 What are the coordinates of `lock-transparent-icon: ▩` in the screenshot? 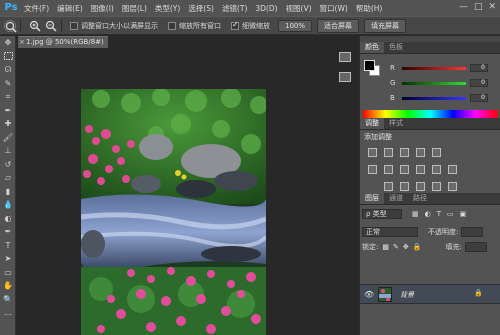 It's located at (385, 247).